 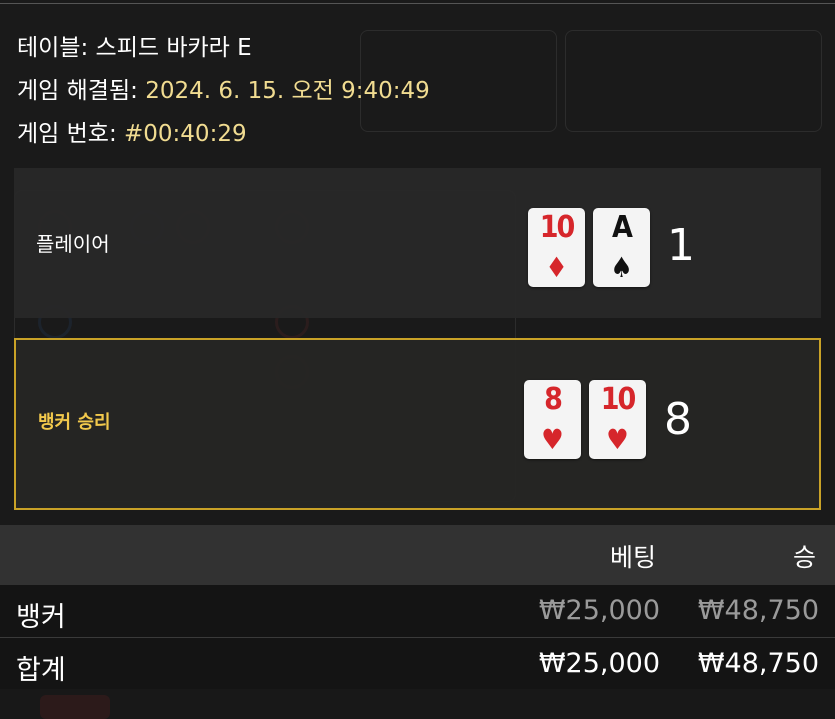 What do you see at coordinates (621, 247) in the screenshot?
I see `player-card-2: A ♠` at bounding box center [621, 247].